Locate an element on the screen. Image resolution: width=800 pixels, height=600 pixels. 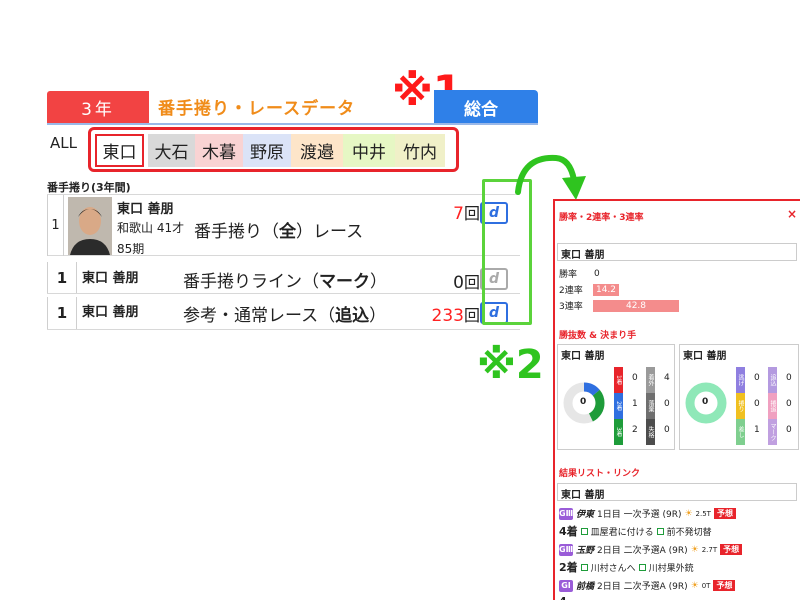
grade-tab: 3年 is located at coordinates (98, 107).